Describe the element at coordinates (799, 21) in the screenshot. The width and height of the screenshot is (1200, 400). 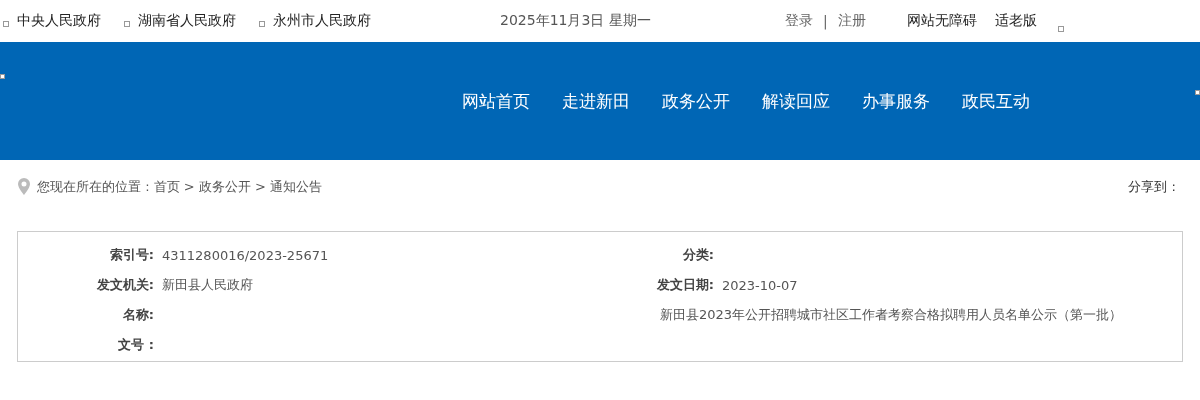
I see `login-link: 登录` at that location.